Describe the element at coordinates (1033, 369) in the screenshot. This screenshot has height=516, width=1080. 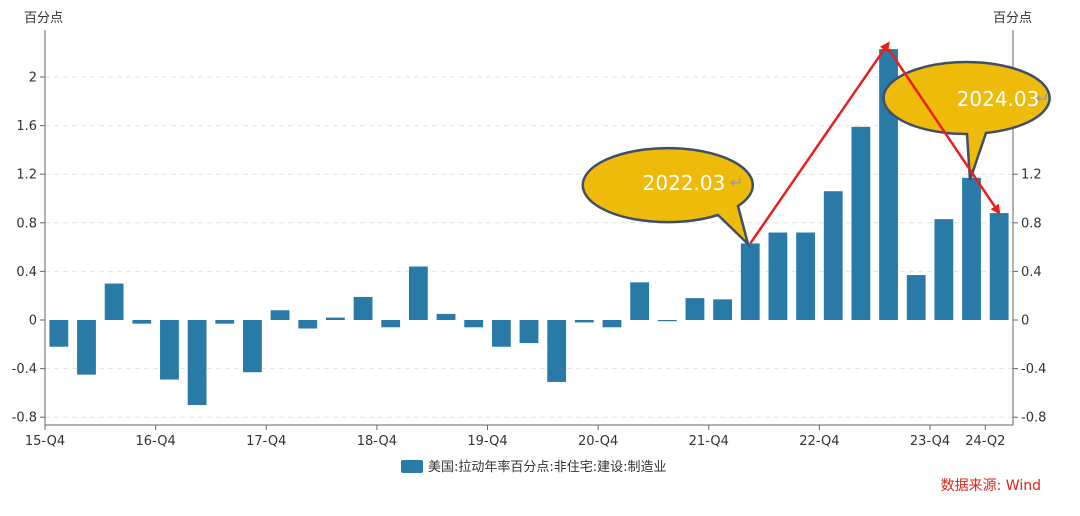
I see `y-tick-label-right: -0.4` at that location.